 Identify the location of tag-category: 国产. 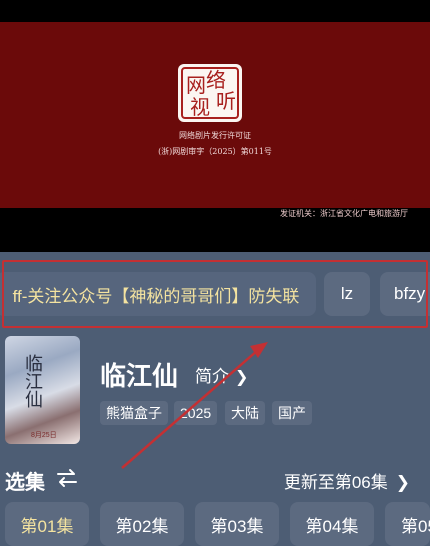
(292, 413).